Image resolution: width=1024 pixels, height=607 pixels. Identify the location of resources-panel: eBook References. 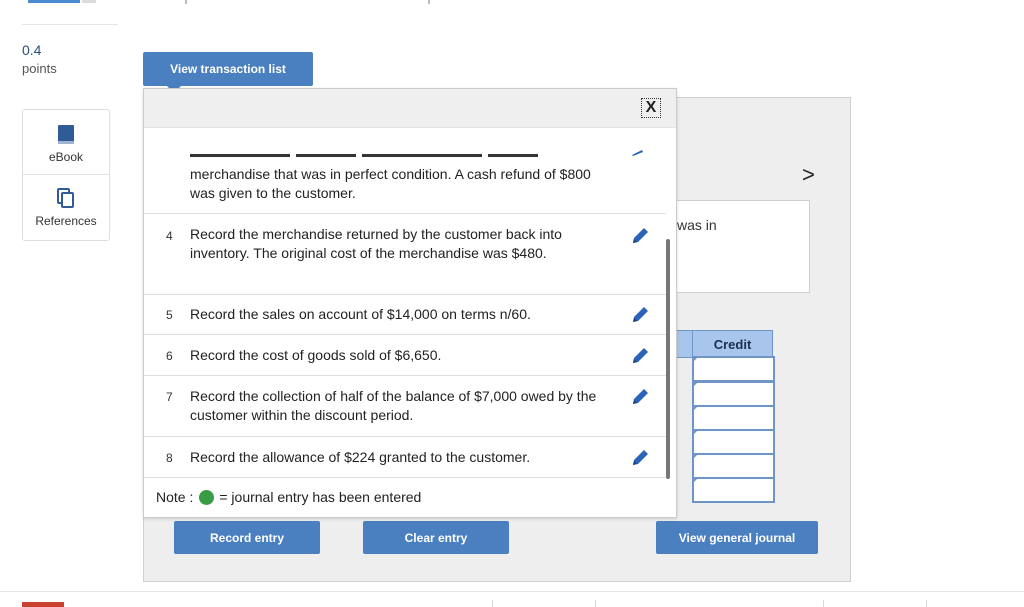
(66, 175).